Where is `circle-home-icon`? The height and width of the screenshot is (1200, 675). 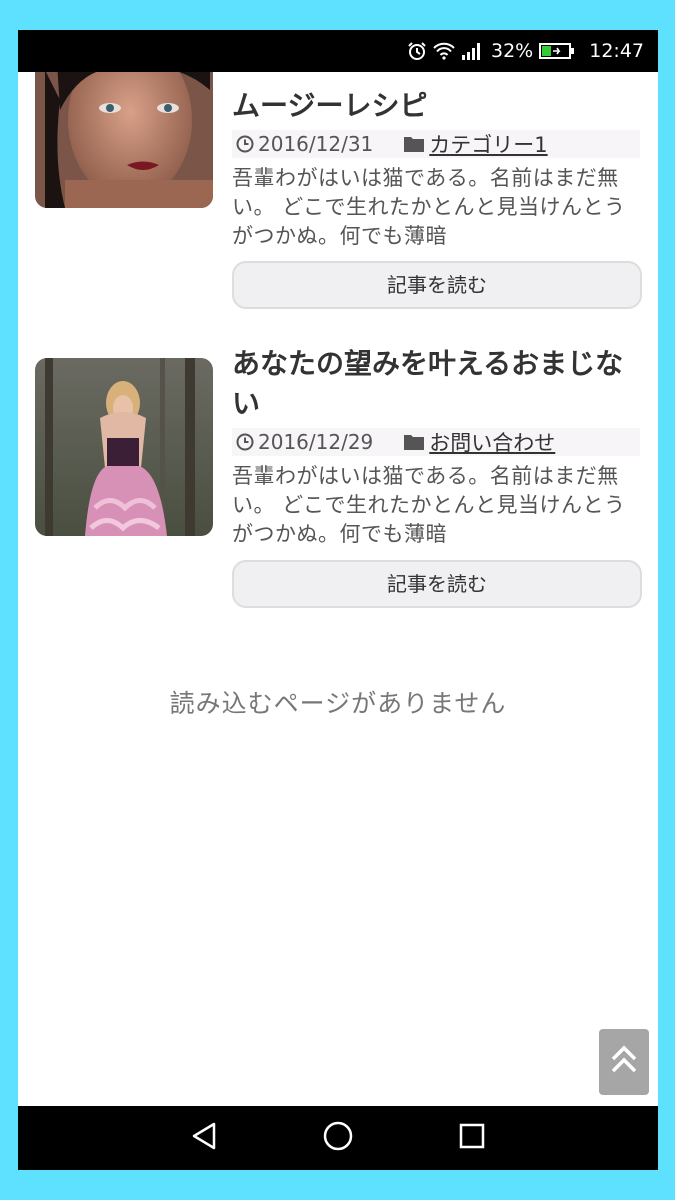 circle-home-icon is located at coordinates (338, 1138).